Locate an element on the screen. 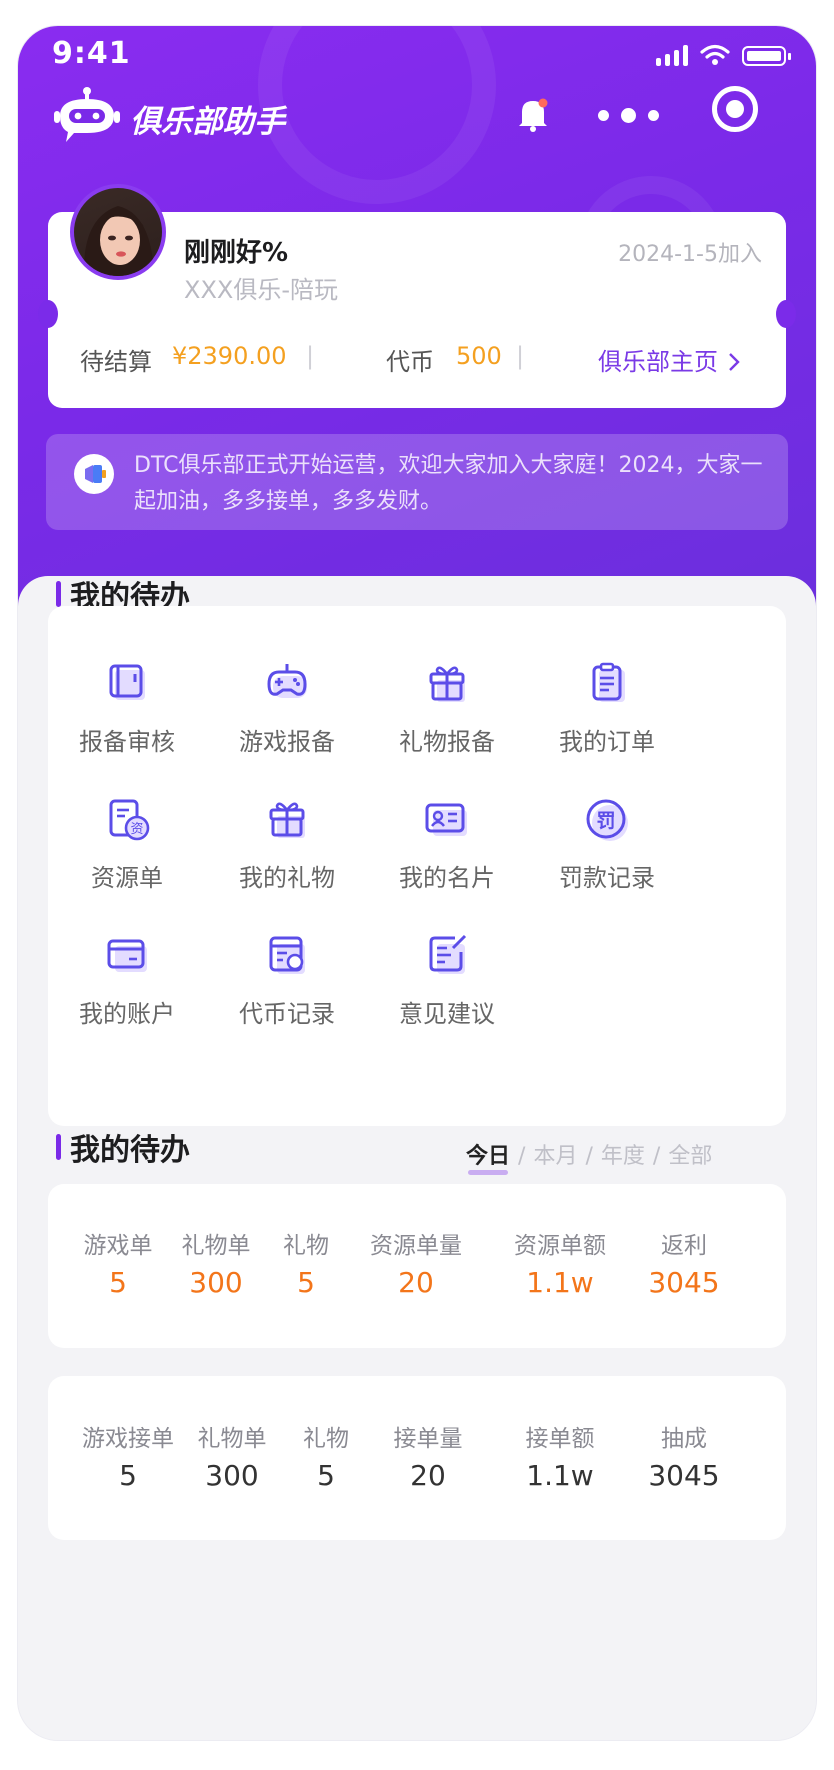  todo-item-label: 资源单 is located at coordinates (127, 878).